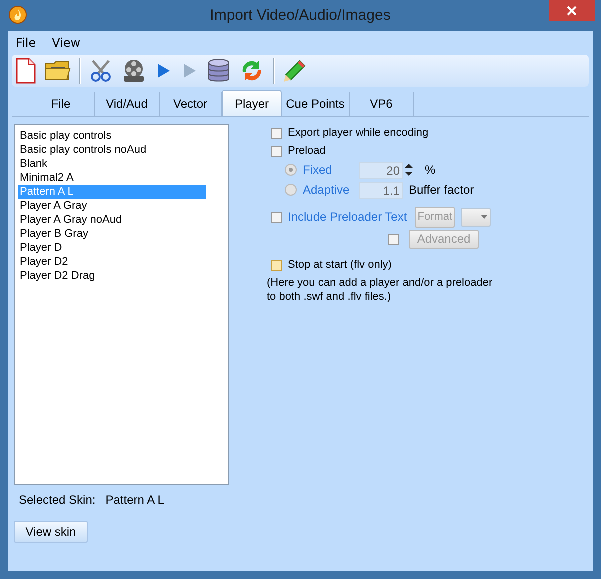  Describe the element at coordinates (112, 150) in the screenshot. I see `list-item: Basic play controls noAud` at that location.